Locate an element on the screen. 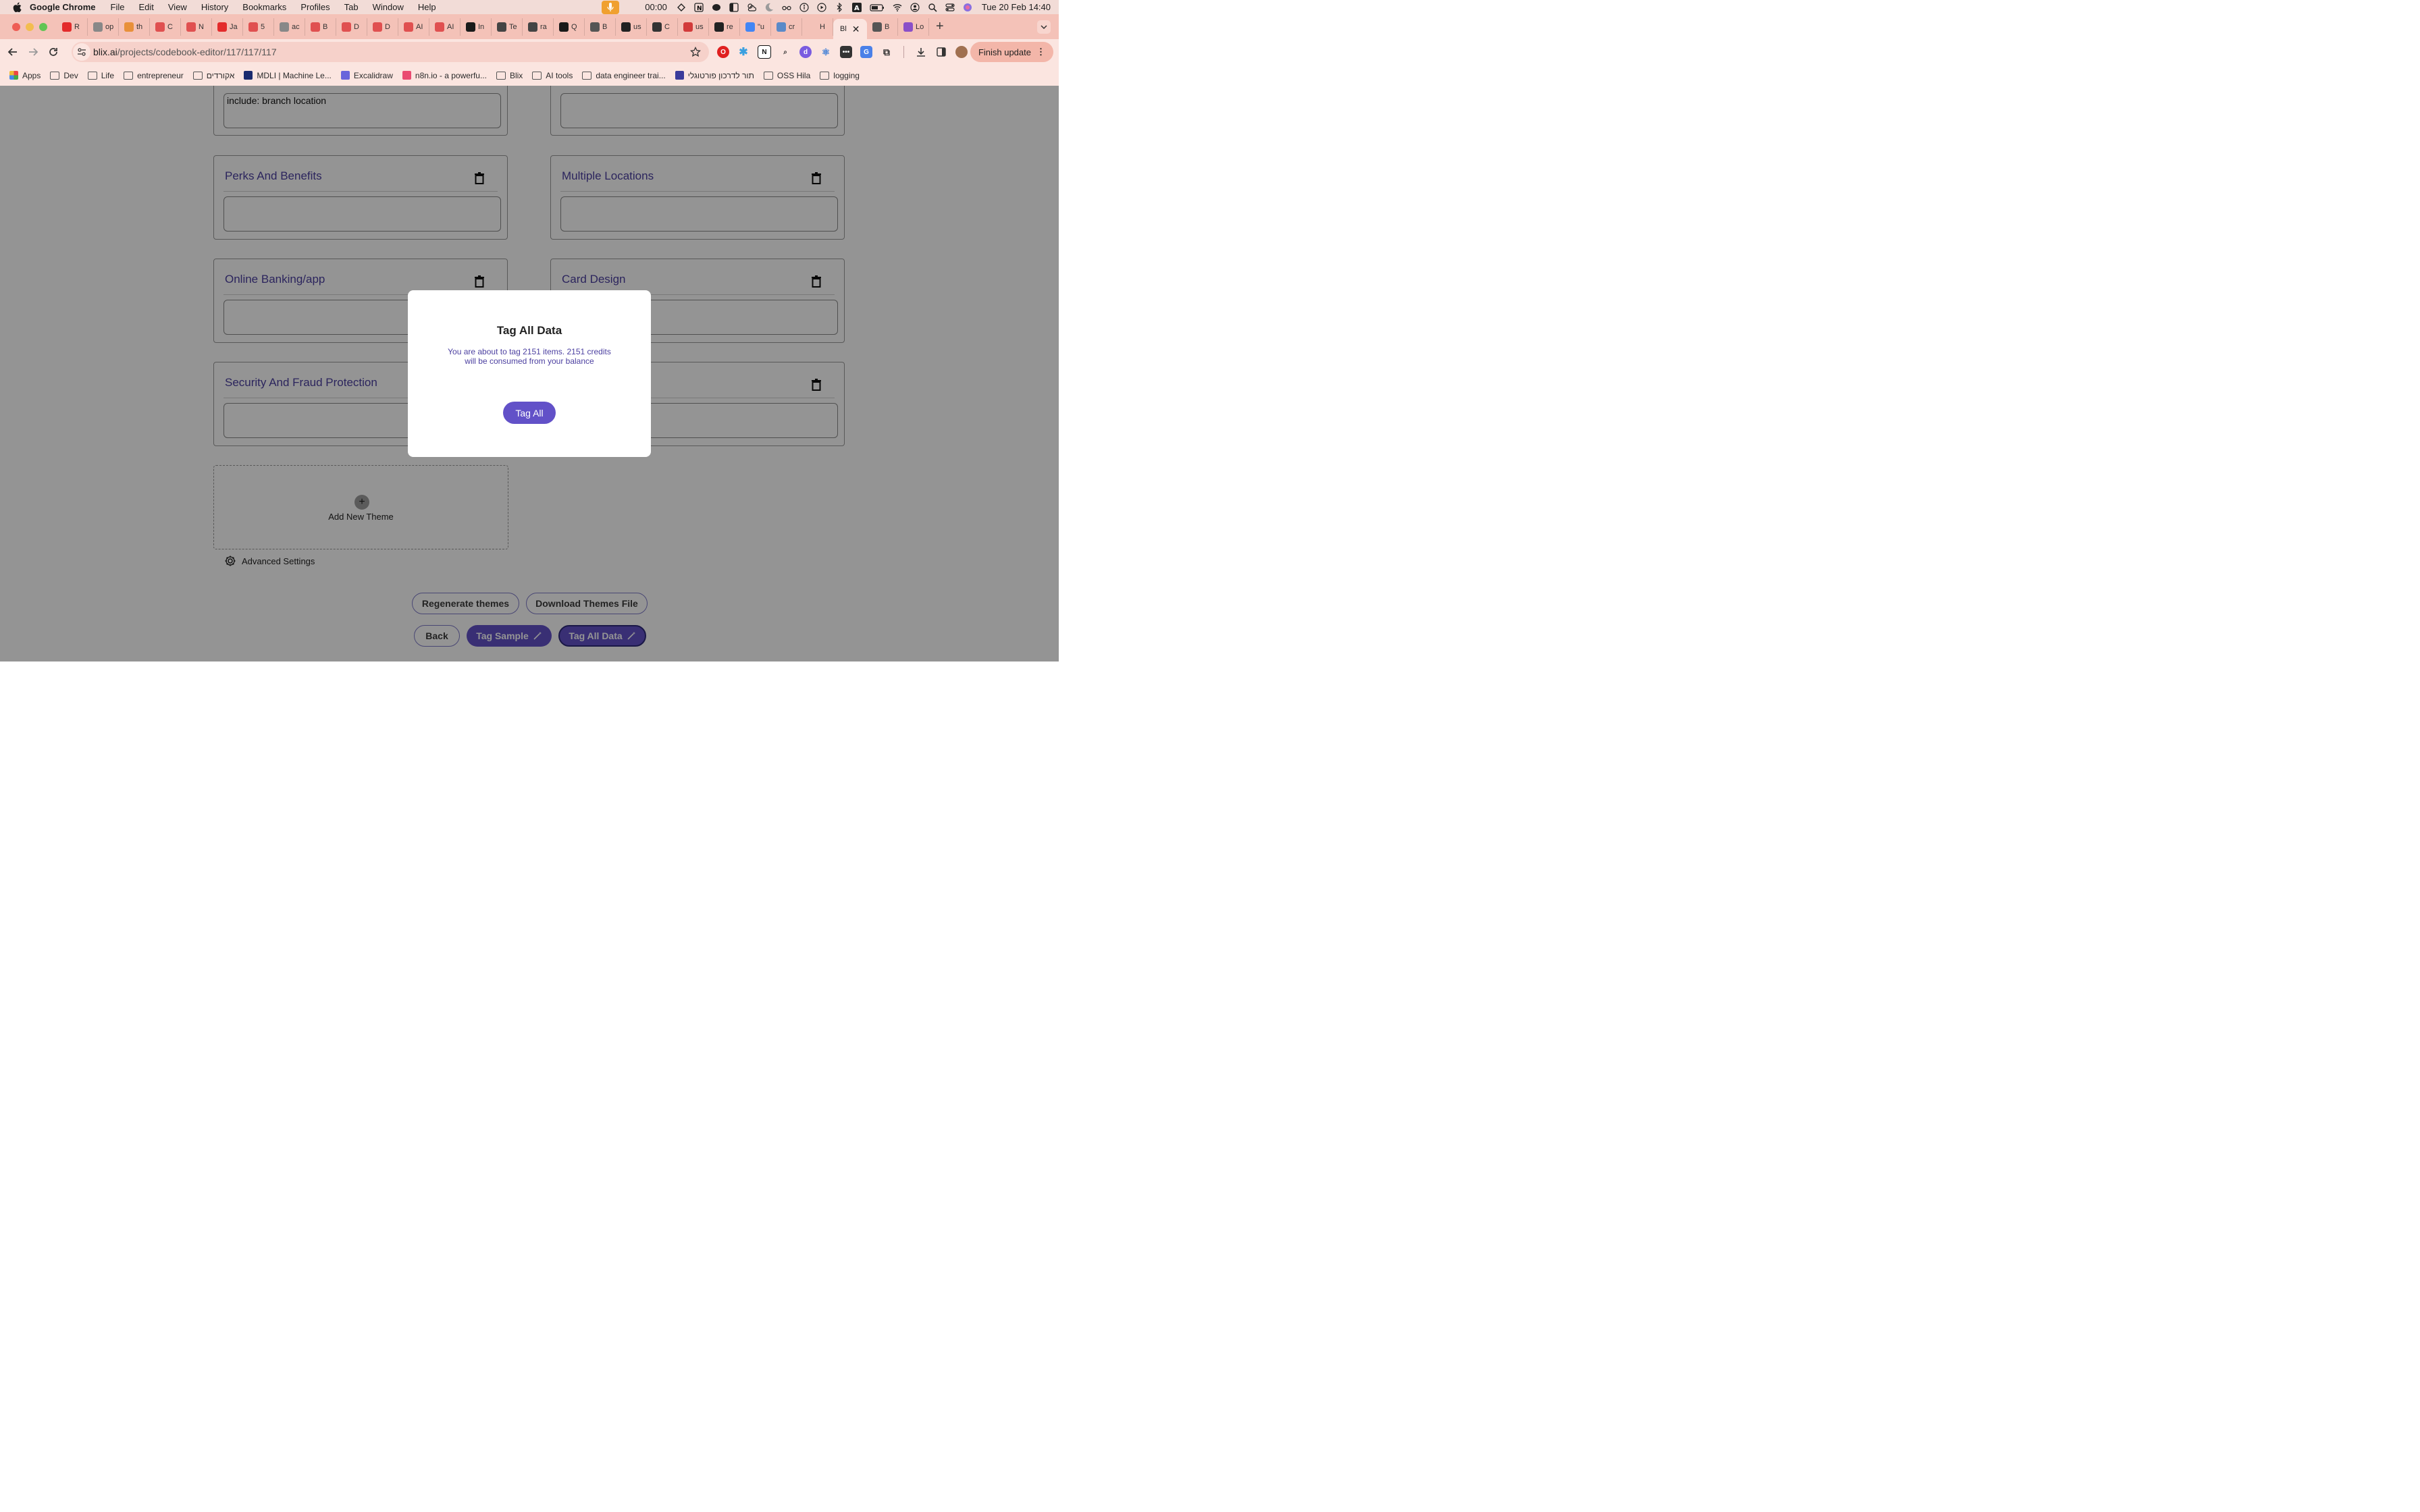 The image size is (2420, 1512). finish-update-button: Finish update ⋮ is located at coordinates (1011, 52).